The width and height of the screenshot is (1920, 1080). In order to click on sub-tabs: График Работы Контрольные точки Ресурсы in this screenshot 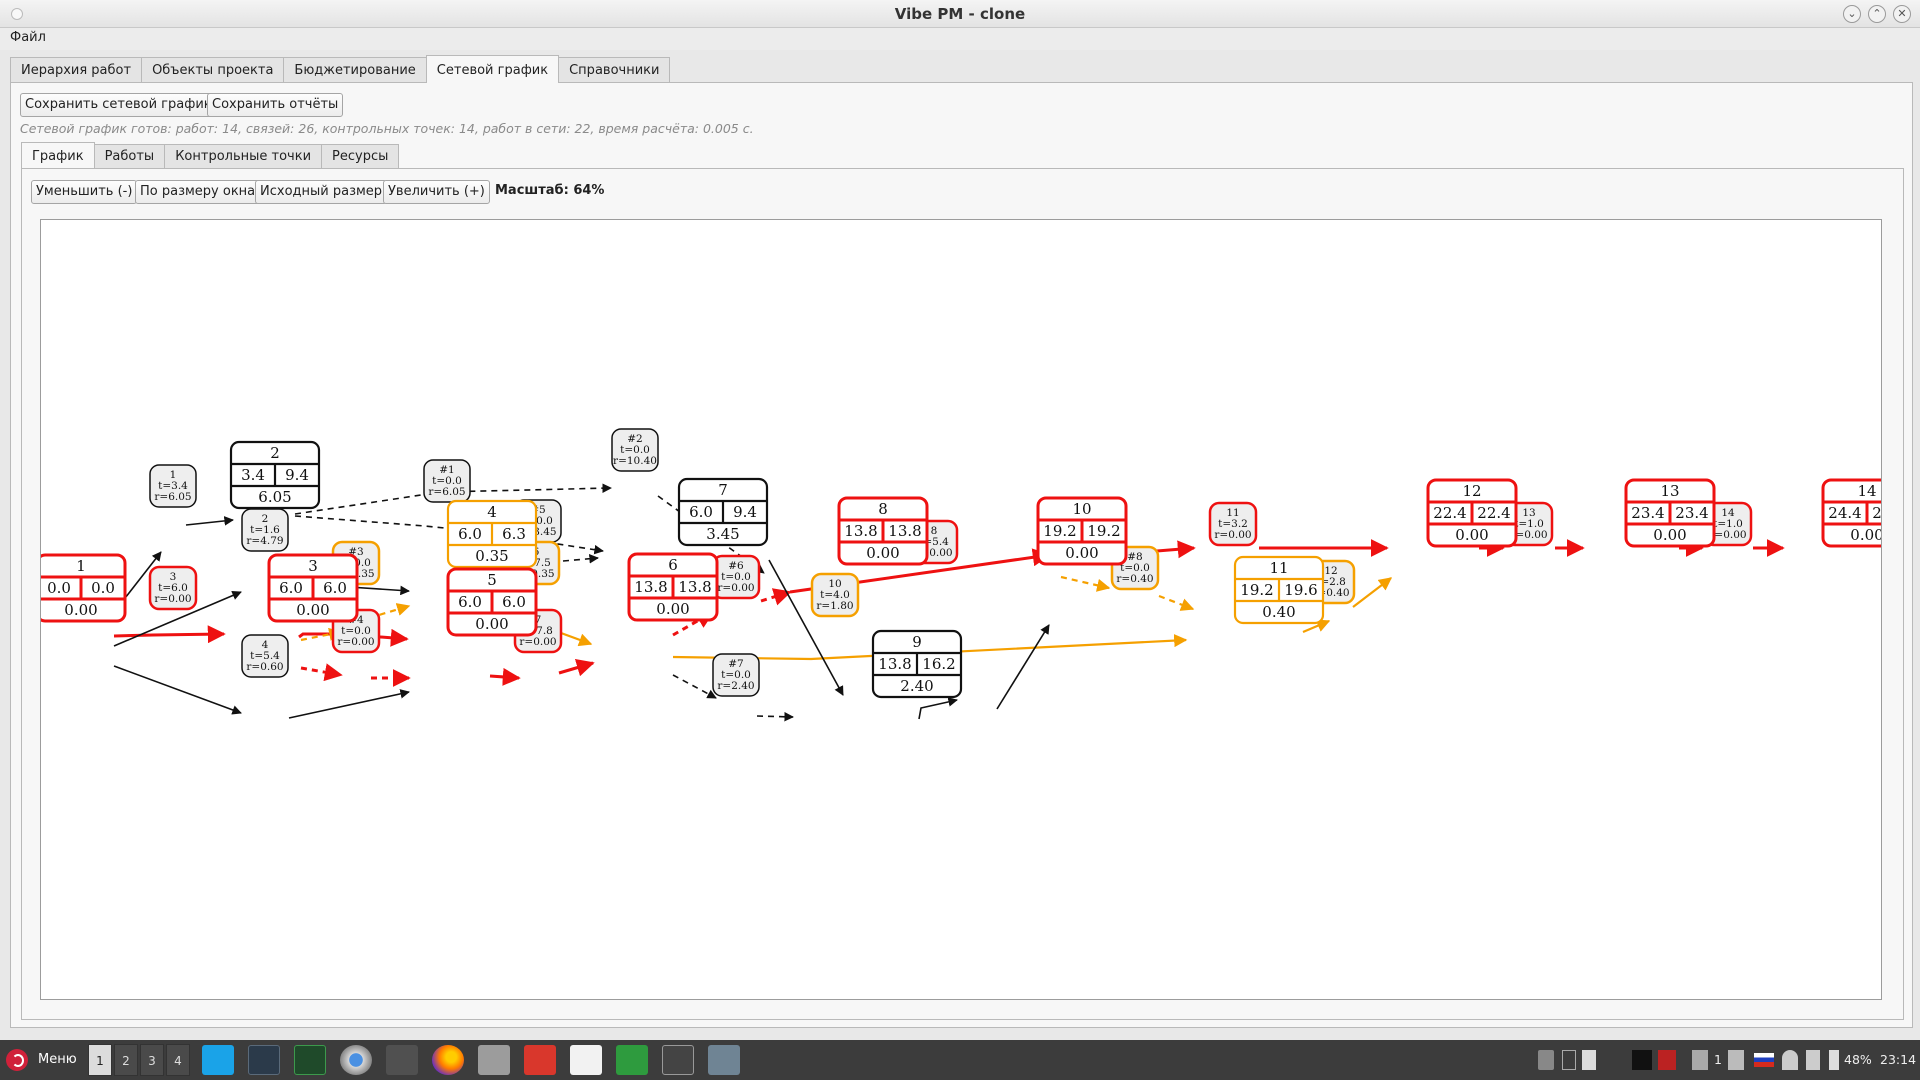, I will do `click(210, 155)`.